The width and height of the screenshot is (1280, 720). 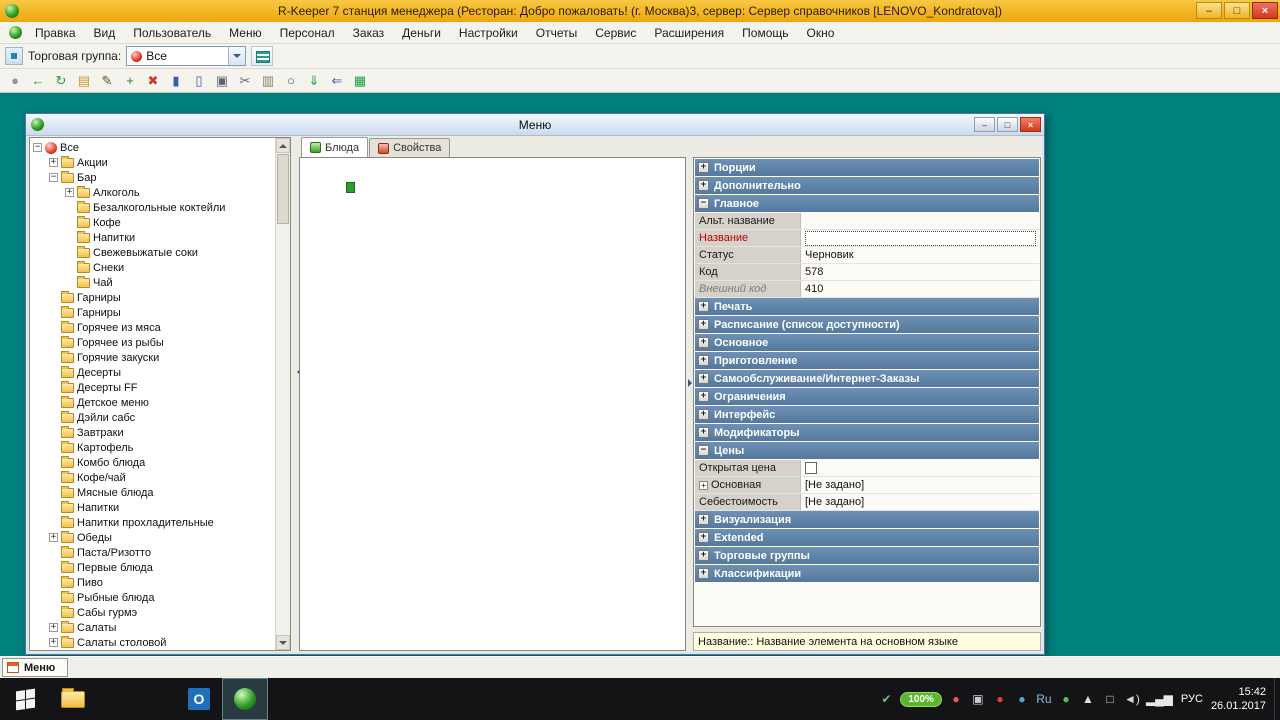 I want to click on menubar-item: Отчеты, so click(x=556, y=33).